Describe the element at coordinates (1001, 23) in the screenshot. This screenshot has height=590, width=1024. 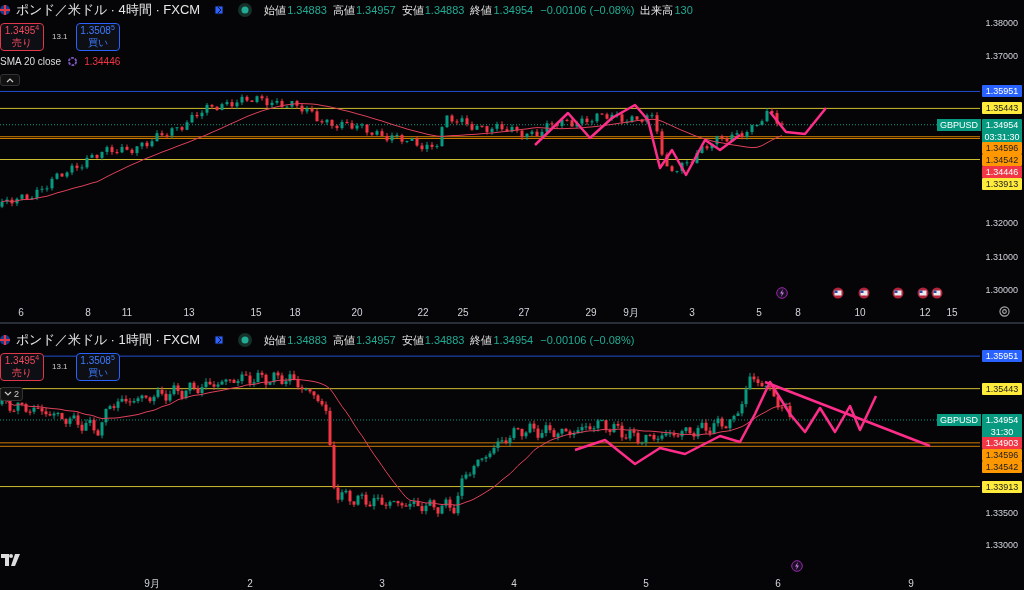
I see `price-tick: 1.38000` at that location.